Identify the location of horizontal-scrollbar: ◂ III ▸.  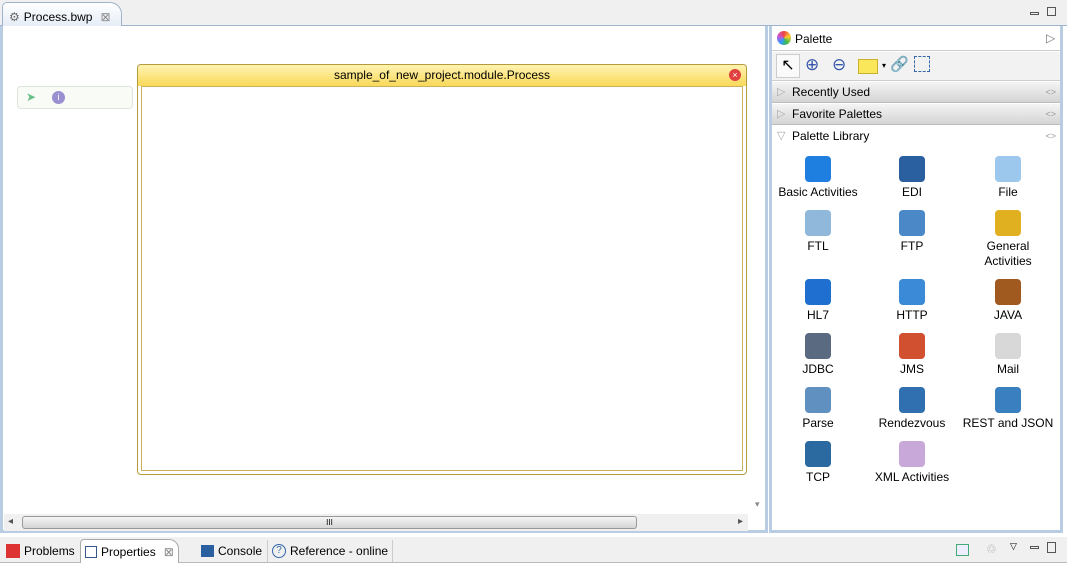
(376, 522).